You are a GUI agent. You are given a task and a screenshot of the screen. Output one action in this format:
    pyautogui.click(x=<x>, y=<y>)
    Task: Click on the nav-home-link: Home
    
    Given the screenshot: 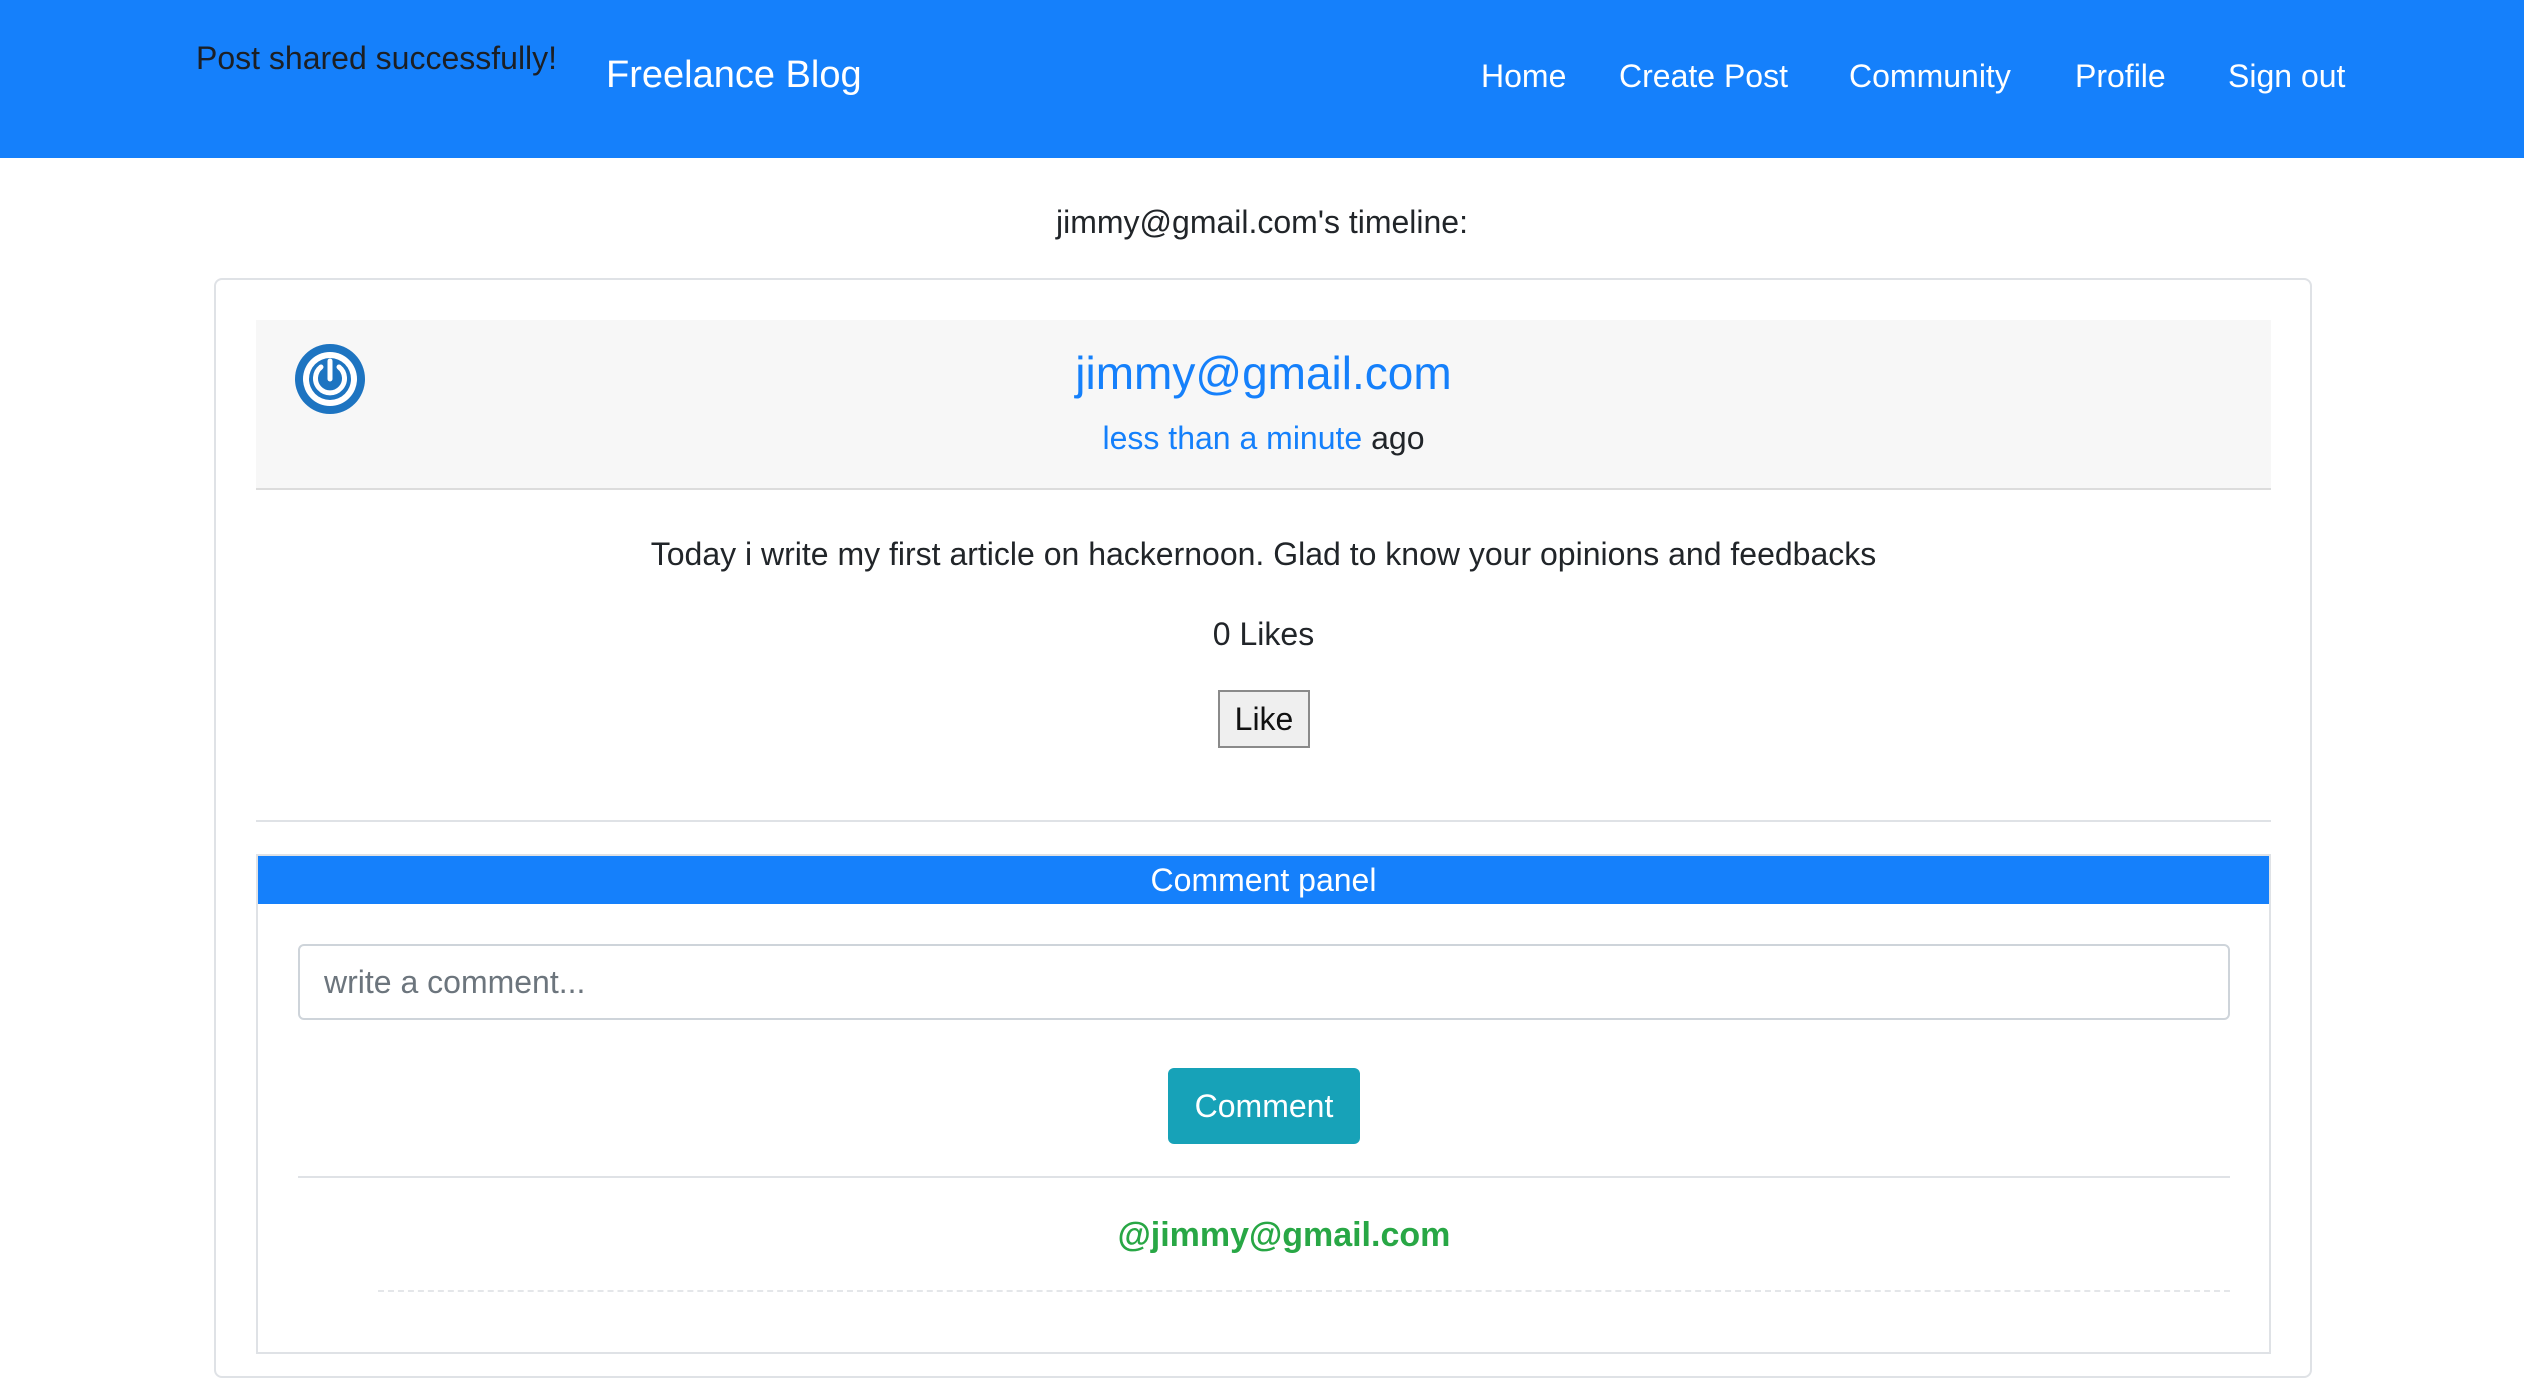 What is the action you would take?
    pyautogui.click(x=1523, y=76)
    